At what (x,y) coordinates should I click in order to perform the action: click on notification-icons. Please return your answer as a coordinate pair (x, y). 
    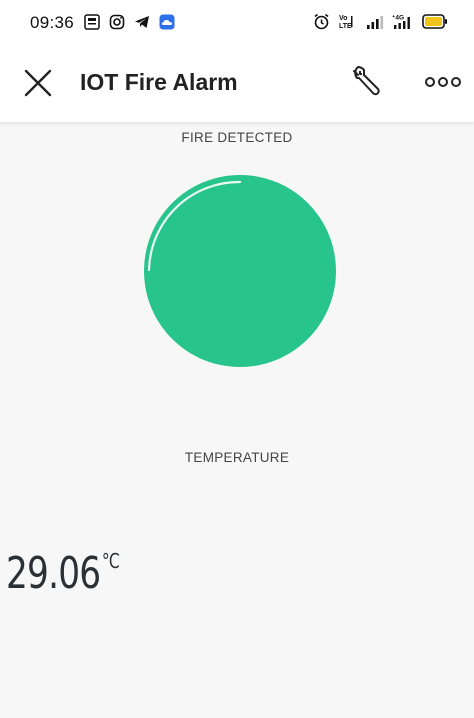
    Looking at the image, I should click on (129, 22).